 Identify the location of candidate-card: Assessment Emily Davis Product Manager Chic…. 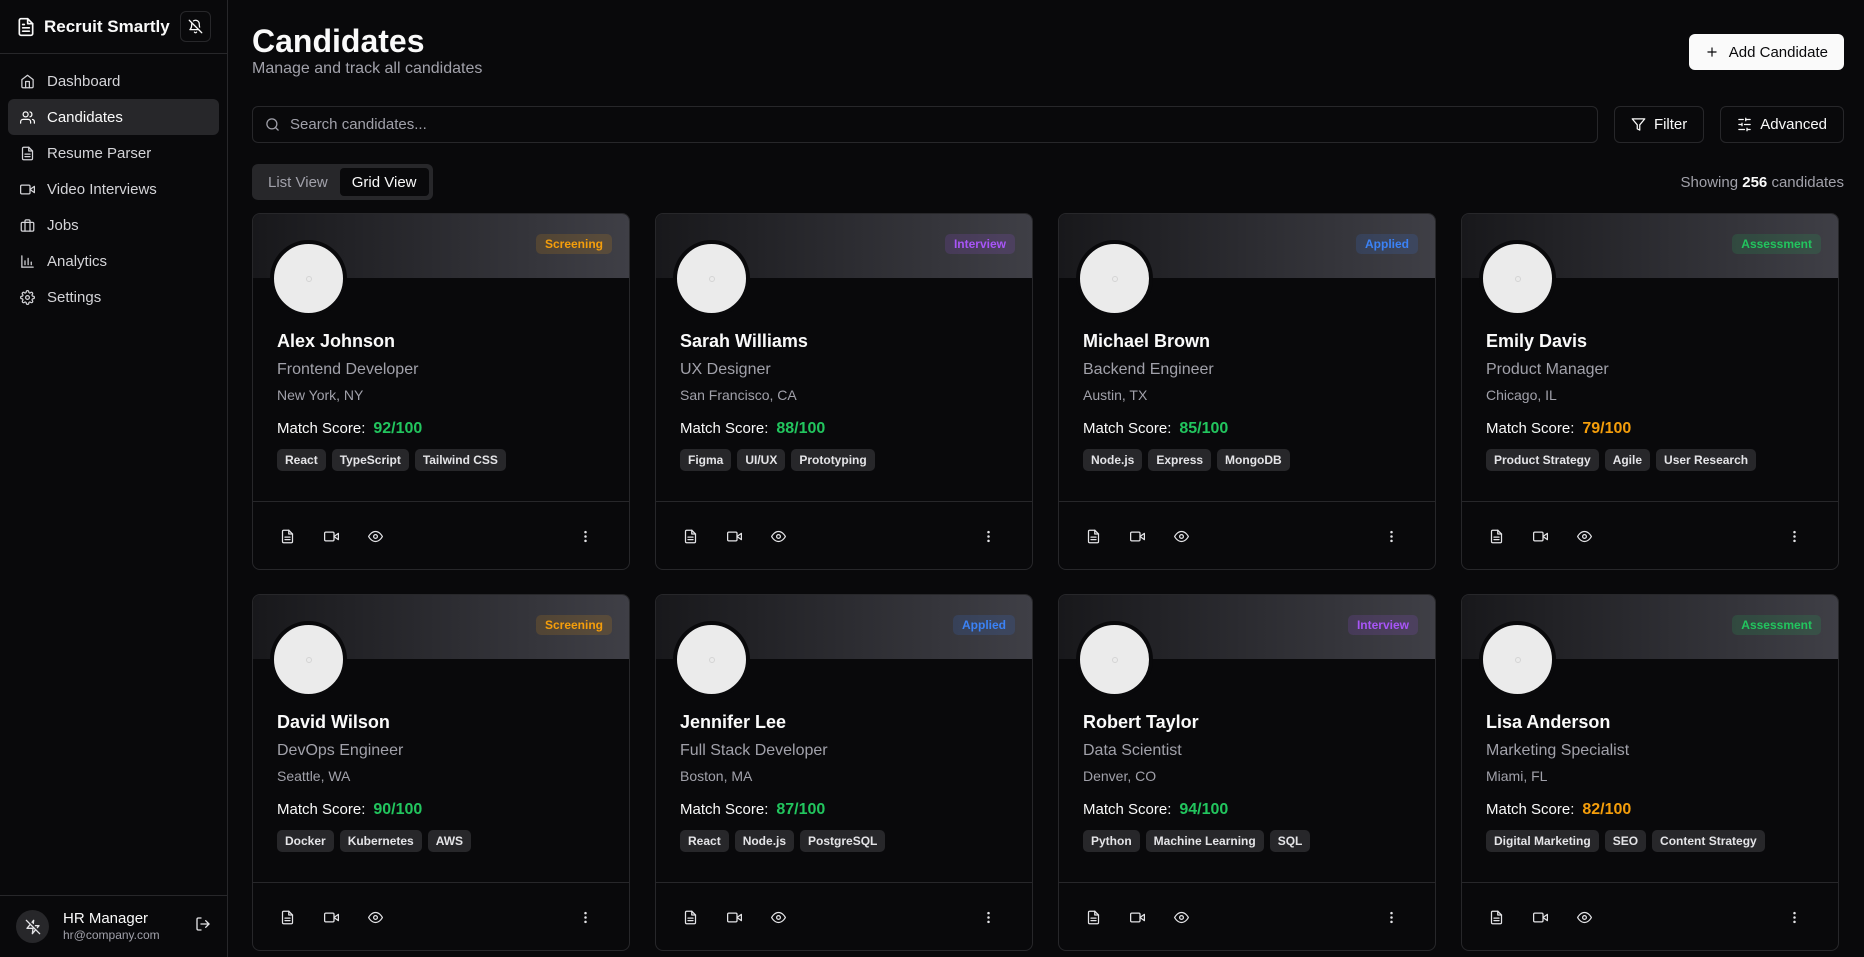
(1650, 391).